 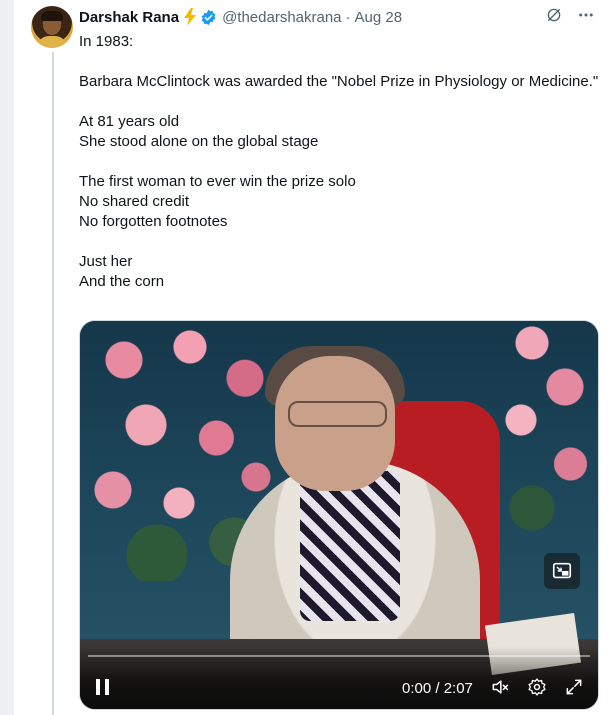 What do you see at coordinates (7, 357) in the screenshot?
I see `page-gutter` at bounding box center [7, 357].